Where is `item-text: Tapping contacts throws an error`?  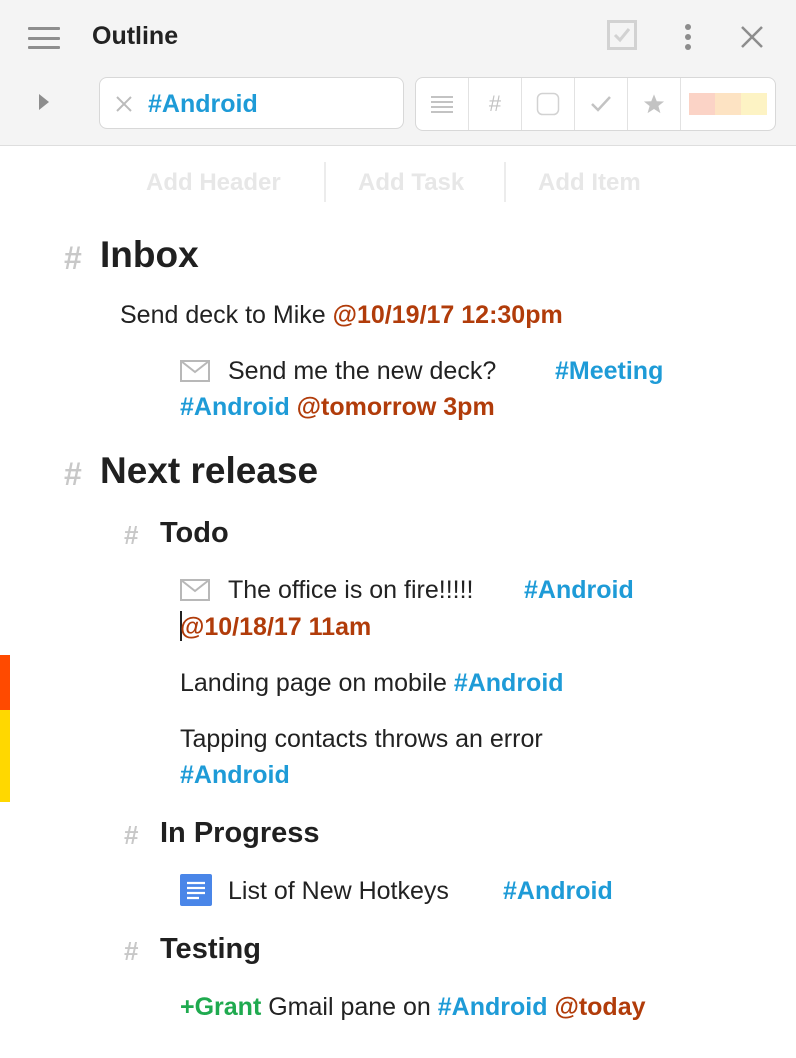 item-text: Tapping contacts throws an error is located at coordinates (361, 739).